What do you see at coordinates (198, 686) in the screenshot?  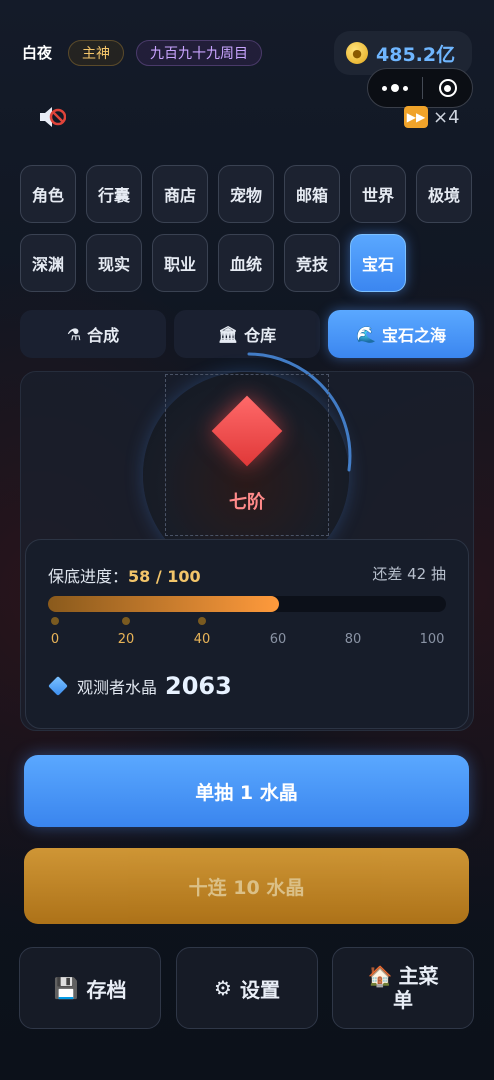 I see `crystal-value: 2063` at bounding box center [198, 686].